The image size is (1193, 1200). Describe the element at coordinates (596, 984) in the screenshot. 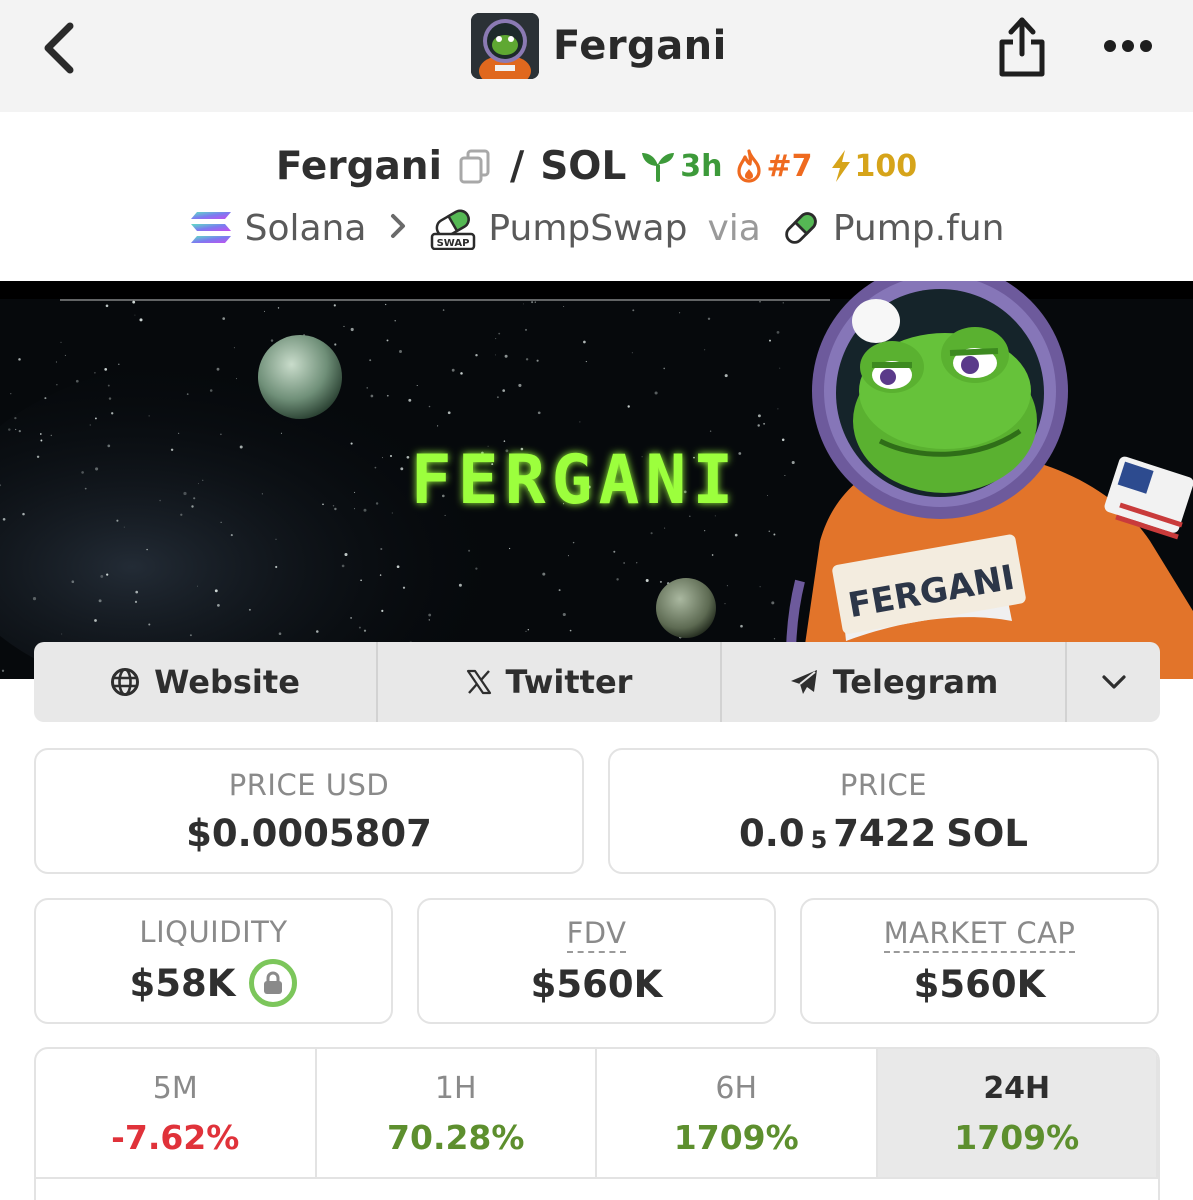

I see `fdv-value: $560K` at that location.